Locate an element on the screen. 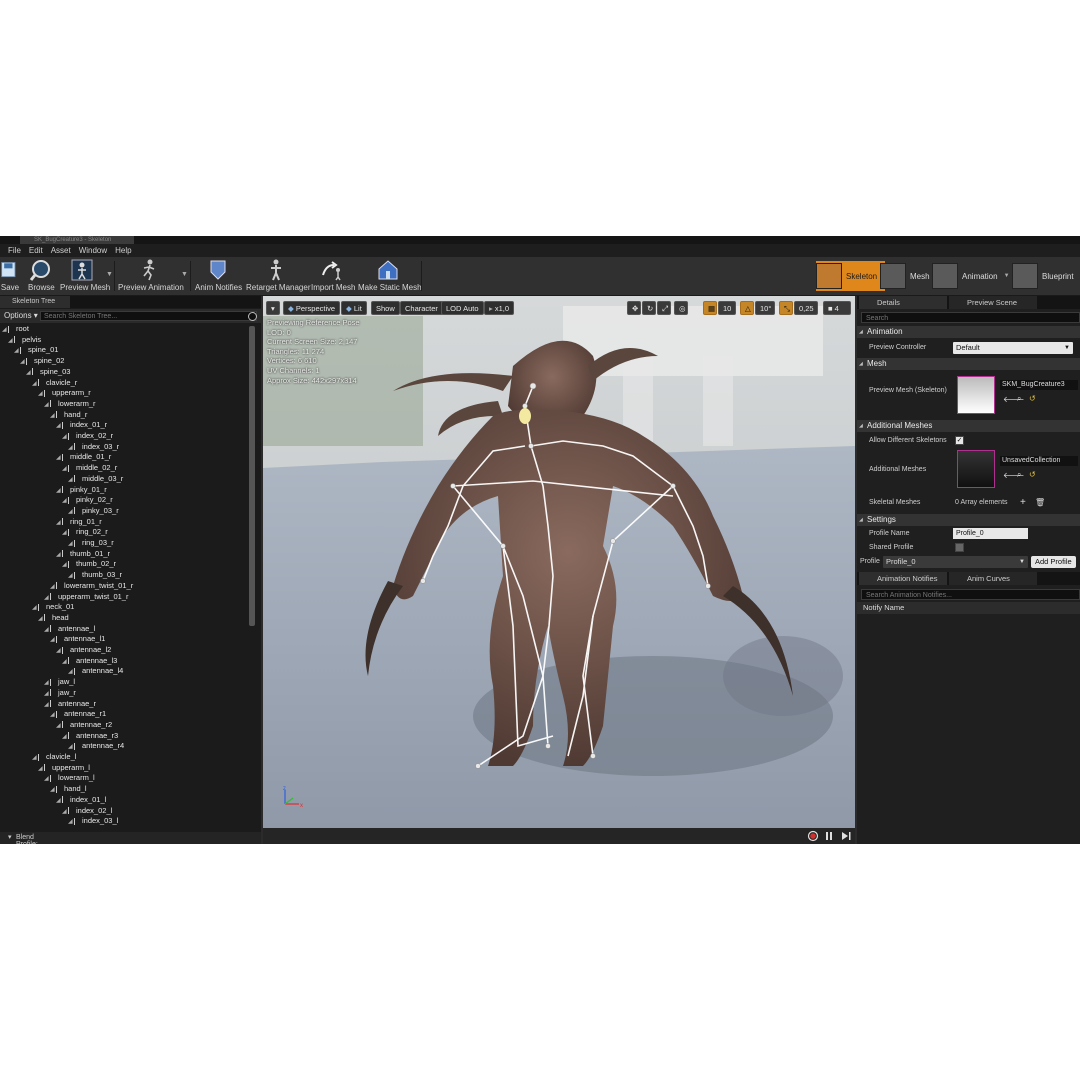  bone-row: ◢ lowerarm_r is located at coordinates (70, 404).